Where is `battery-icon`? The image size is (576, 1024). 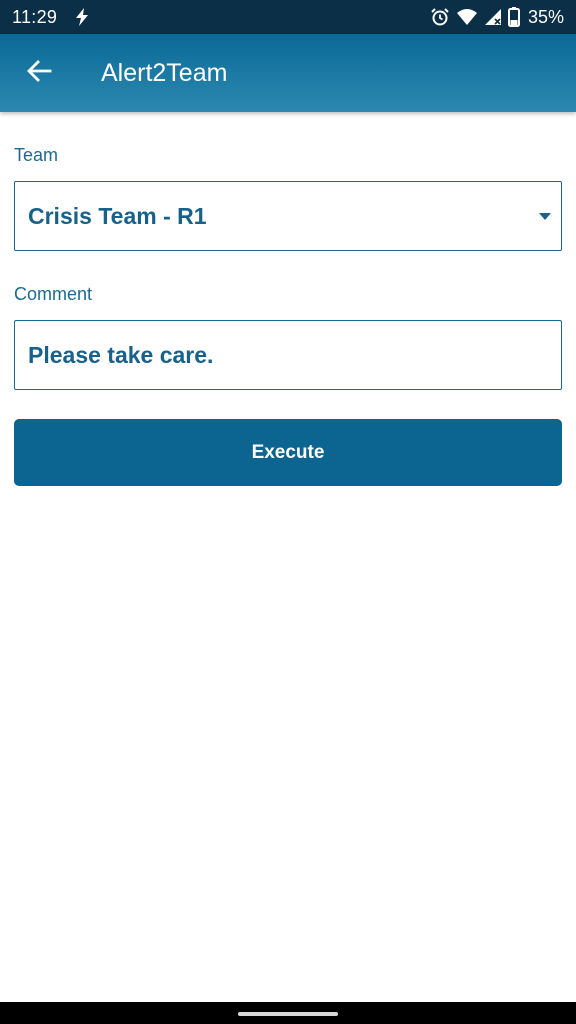 battery-icon is located at coordinates (513, 17).